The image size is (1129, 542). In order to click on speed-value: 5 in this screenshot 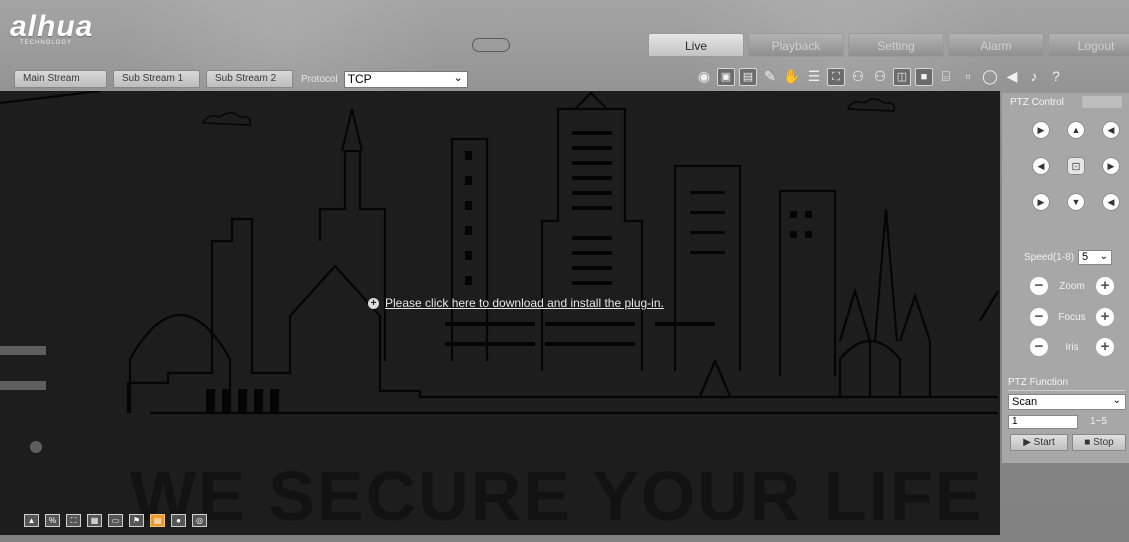, I will do `click(1085, 257)`.